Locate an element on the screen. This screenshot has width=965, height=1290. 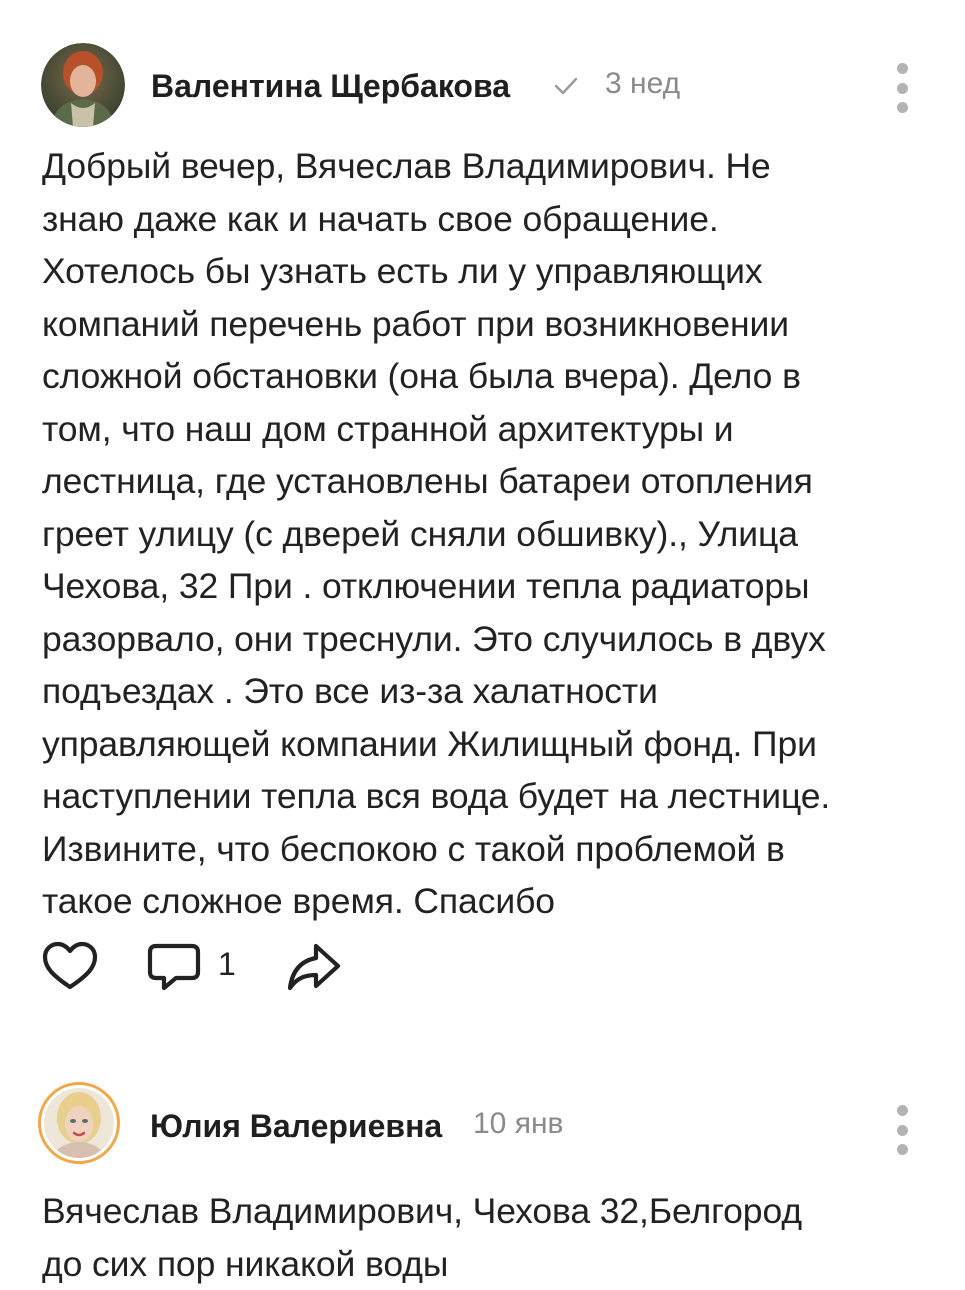
text-line: подъездах . Это все из-за халатности is located at coordinates (482, 691).